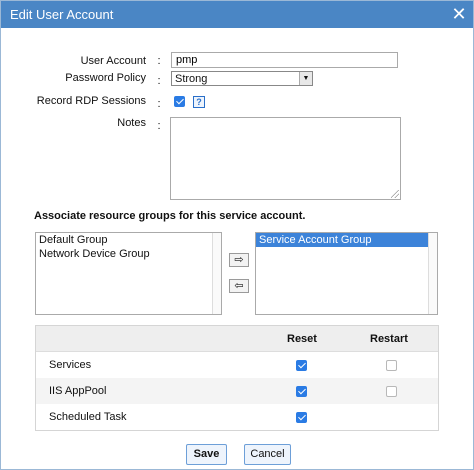  Describe the element at coordinates (284, 60) in the screenshot. I see `user-account-input` at that location.